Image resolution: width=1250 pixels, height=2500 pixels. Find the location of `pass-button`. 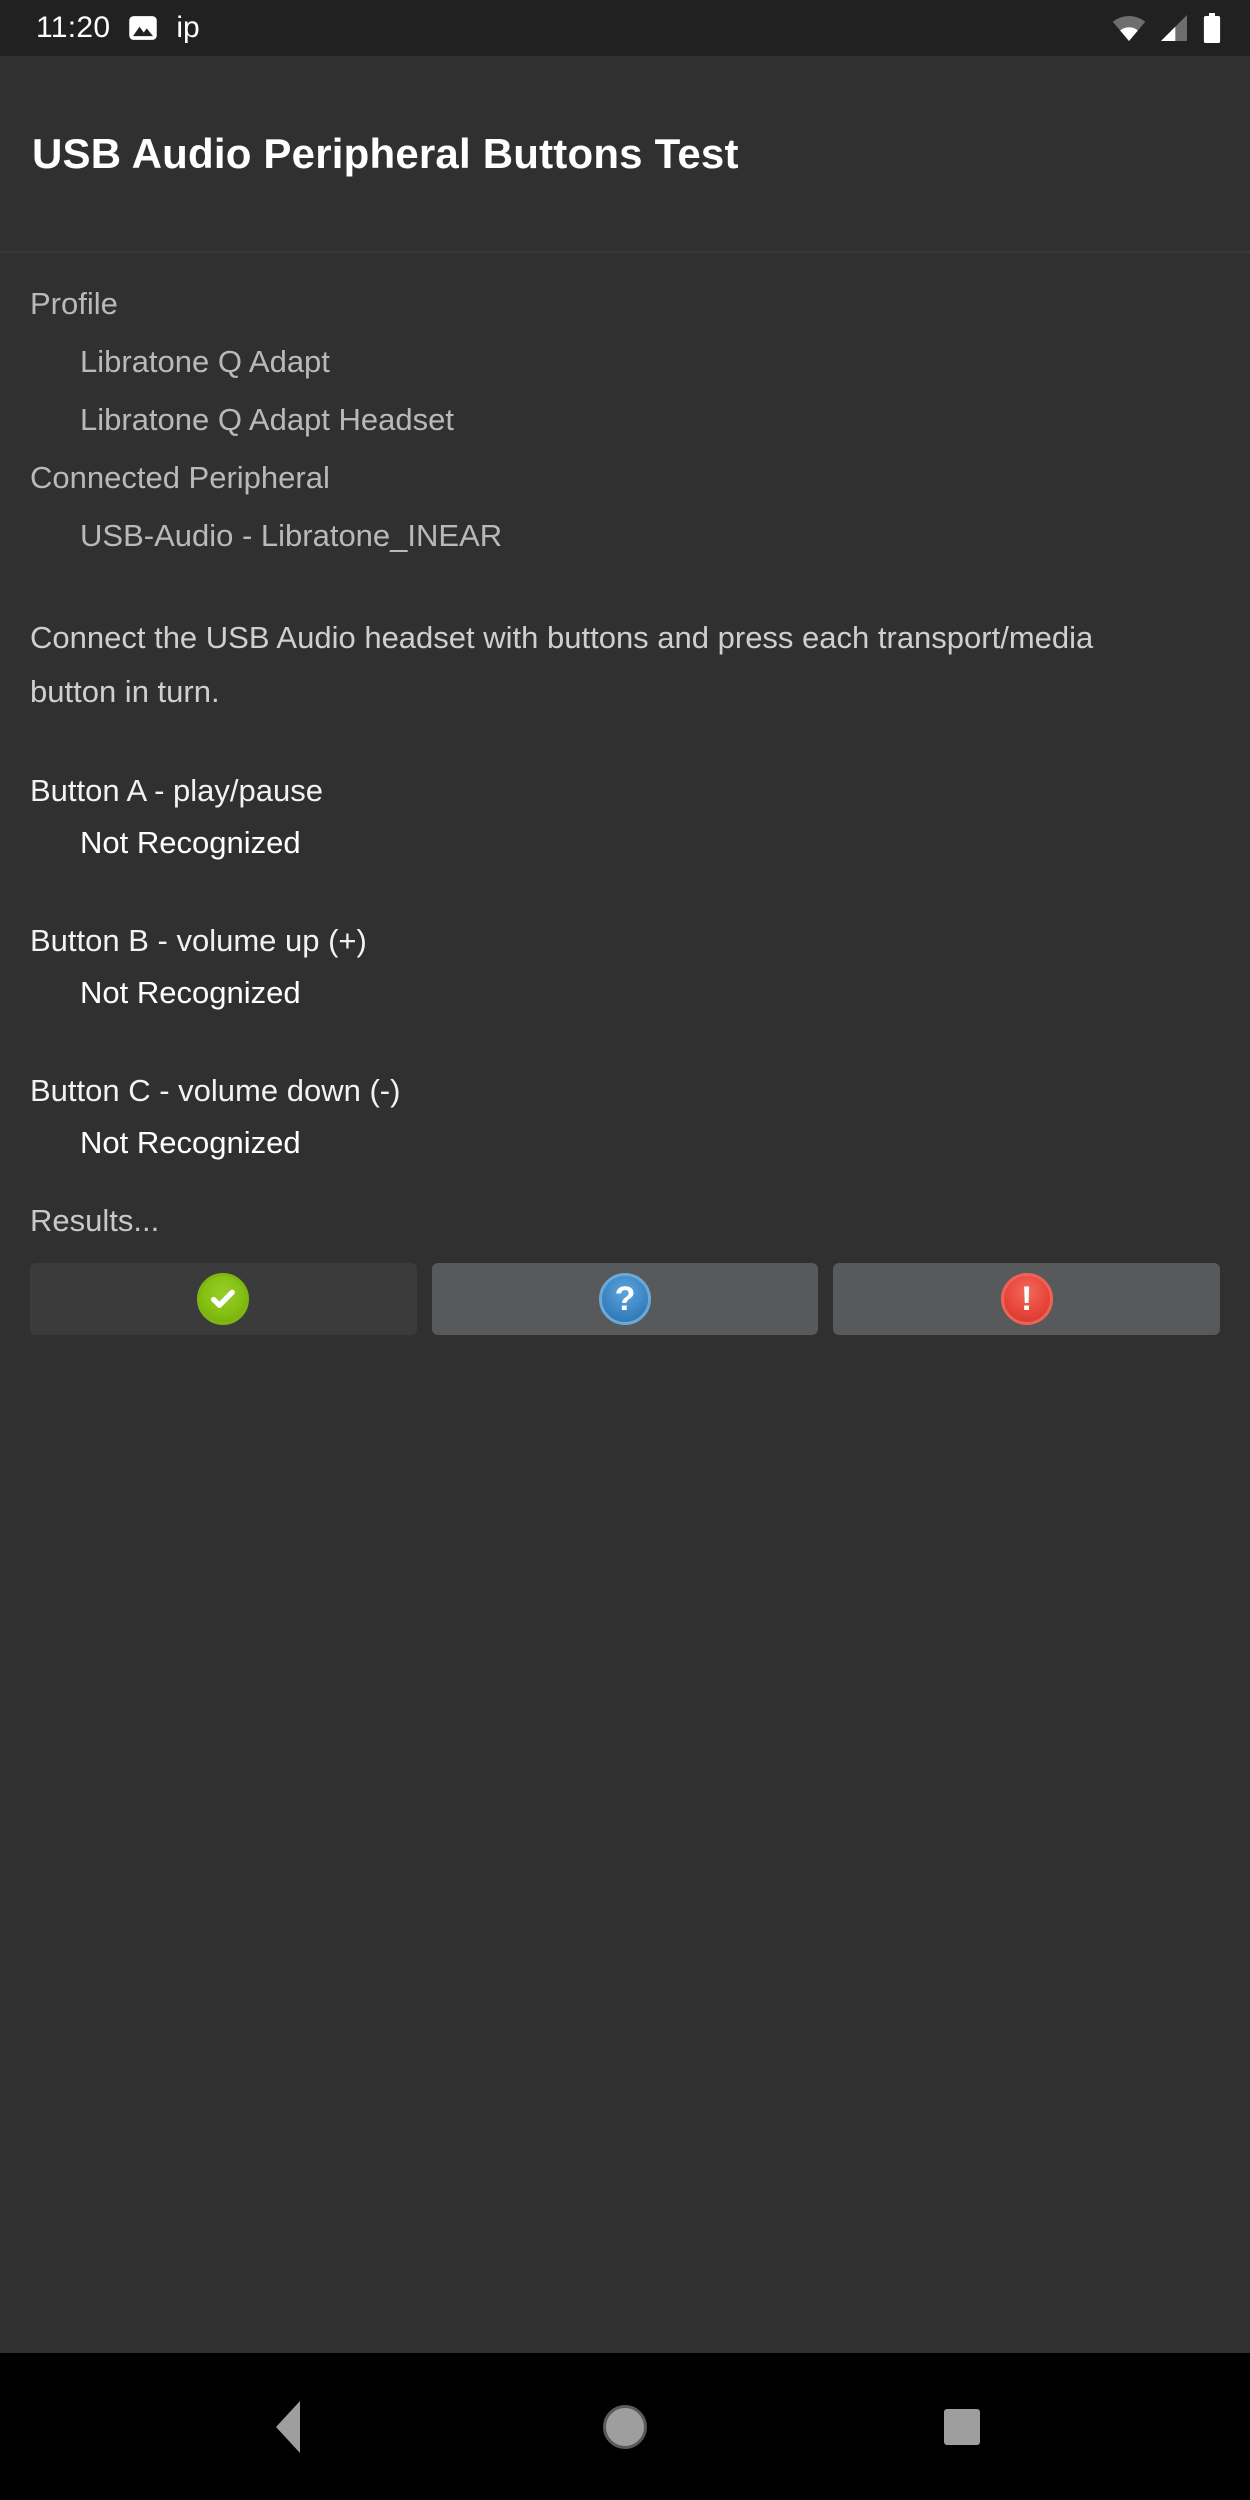

pass-button is located at coordinates (223, 1299).